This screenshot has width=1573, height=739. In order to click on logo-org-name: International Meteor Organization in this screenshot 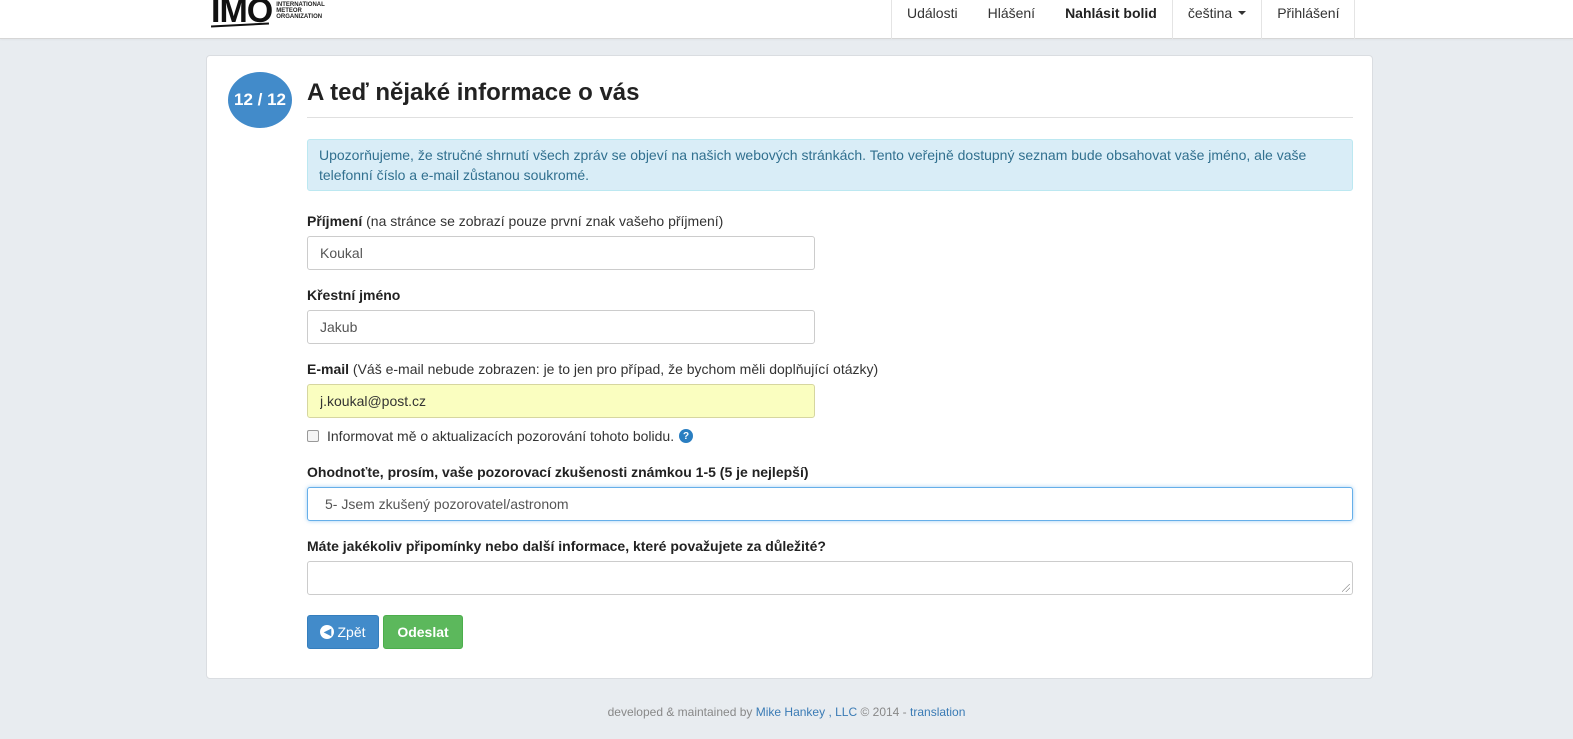, I will do `click(300, 11)`.